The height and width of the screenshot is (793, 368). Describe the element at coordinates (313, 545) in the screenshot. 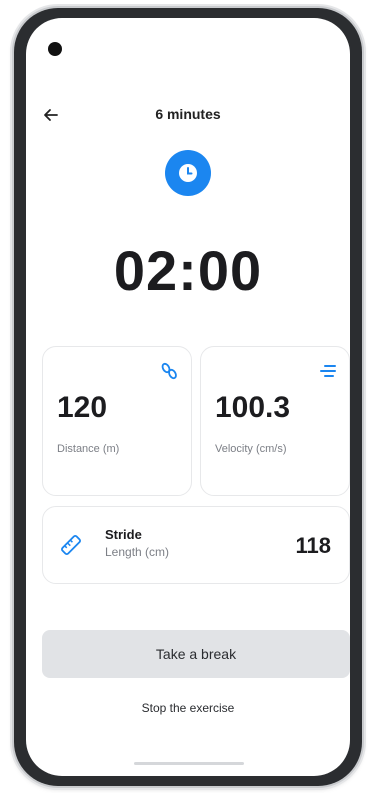

I see `stride-value: 118` at that location.